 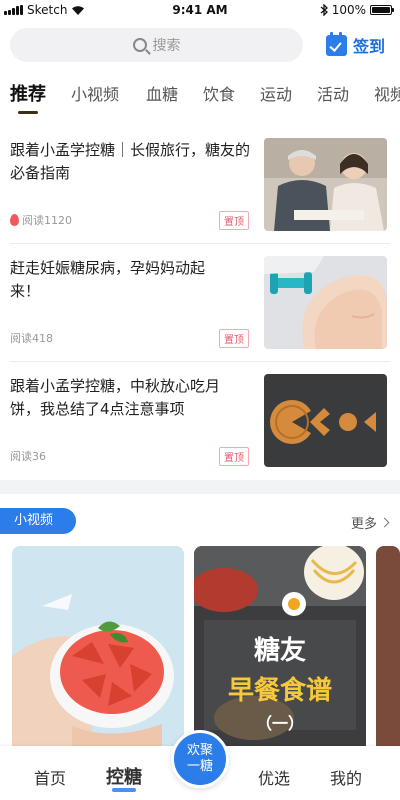 What do you see at coordinates (219, 95) in the screenshot?
I see `tab-diet: 饮食` at bounding box center [219, 95].